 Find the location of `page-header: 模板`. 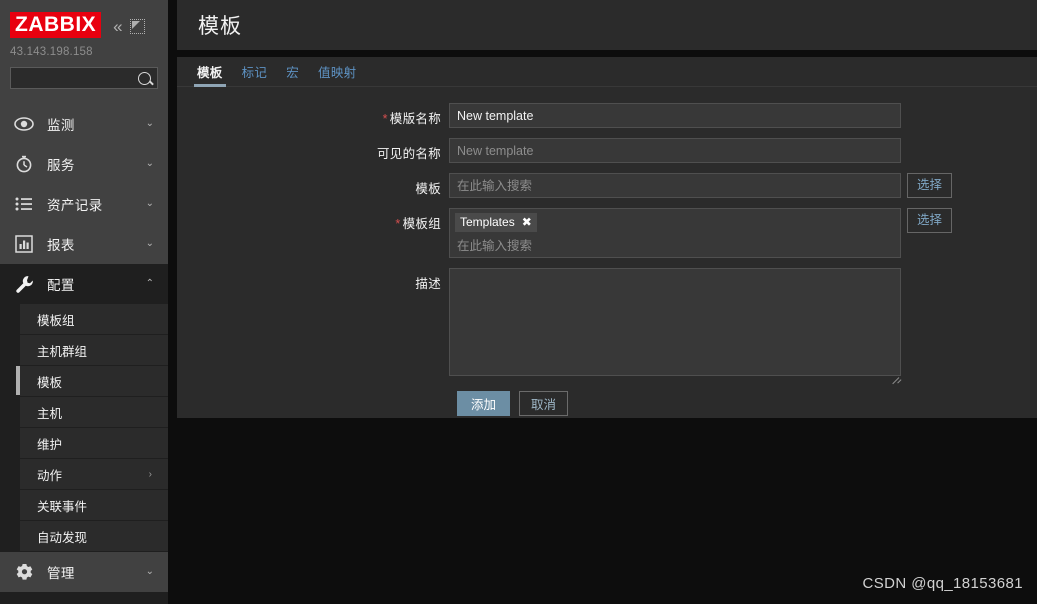

page-header: 模板 is located at coordinates (607, 25).